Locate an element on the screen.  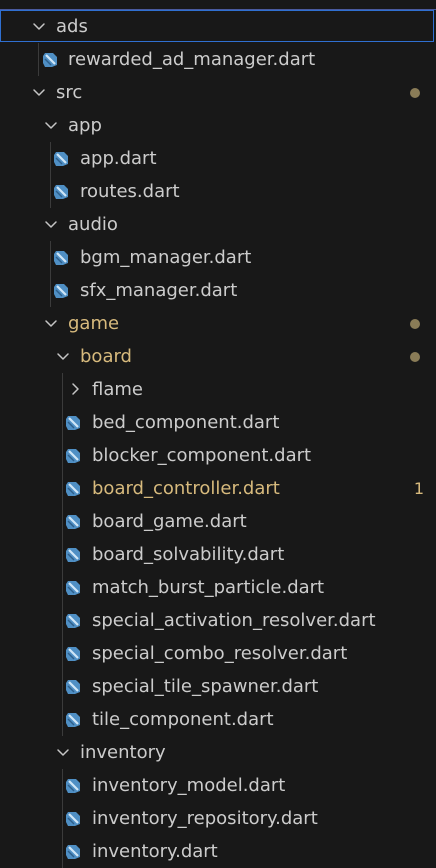
file-item: special_activation_resolver.dart is located at coordinates (218, 620).